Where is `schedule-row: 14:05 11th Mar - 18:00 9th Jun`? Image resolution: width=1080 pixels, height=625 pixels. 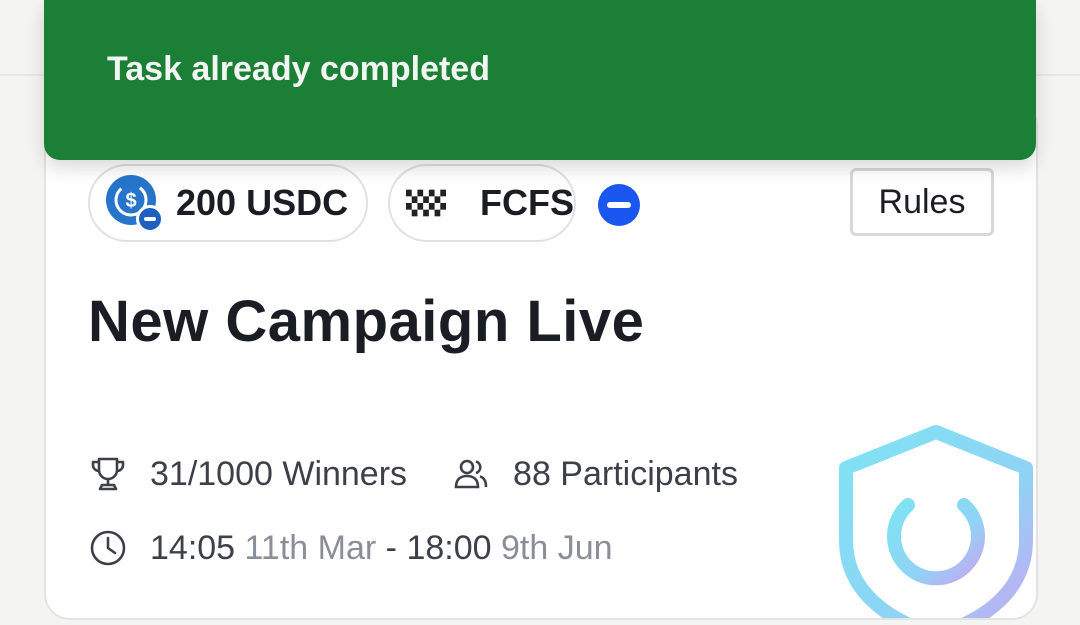
schedule-row: 14:05 11th Mar - 18:00 9th Jun is located at coordinates (350, 548).